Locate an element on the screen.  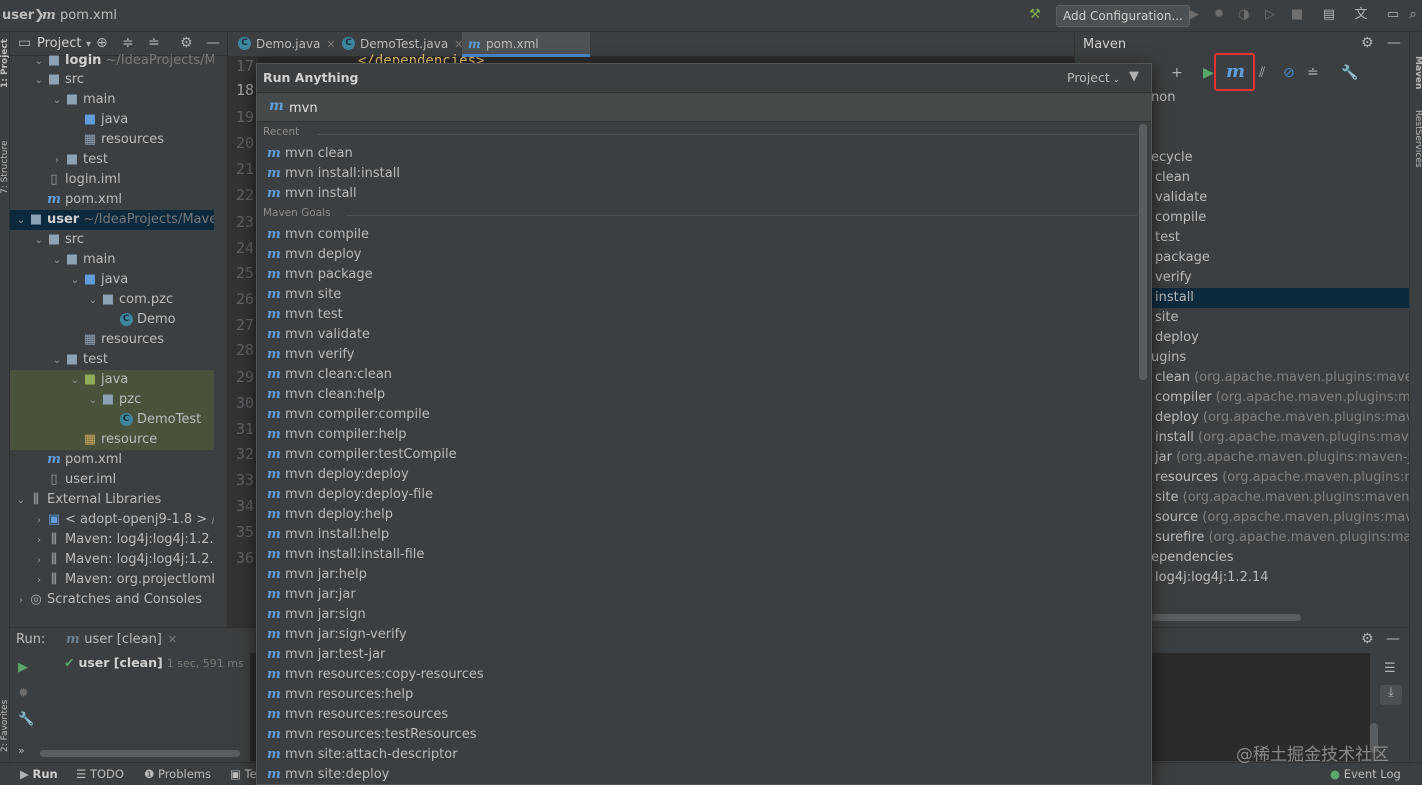
command-item: m mvn compiler:help is located at coordinates (697, 435).